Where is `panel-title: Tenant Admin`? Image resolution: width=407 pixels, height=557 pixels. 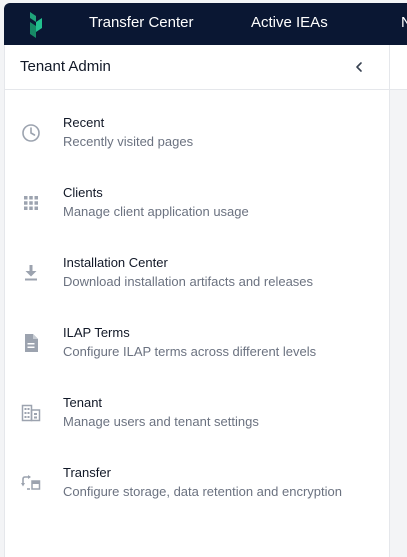 panel-title: Tenant Admin is located at coordinates (65, 66).